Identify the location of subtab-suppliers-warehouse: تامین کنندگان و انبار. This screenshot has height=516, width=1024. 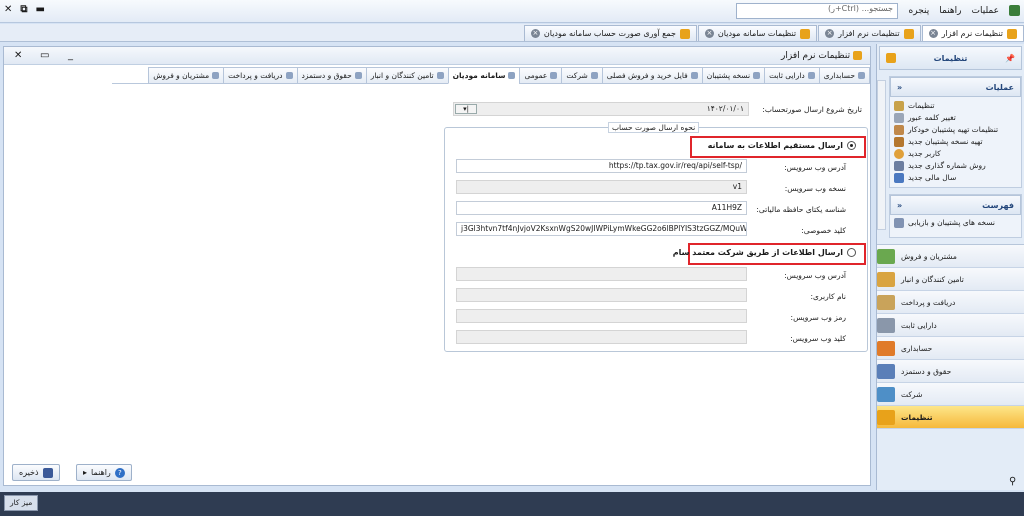
(407, 75).